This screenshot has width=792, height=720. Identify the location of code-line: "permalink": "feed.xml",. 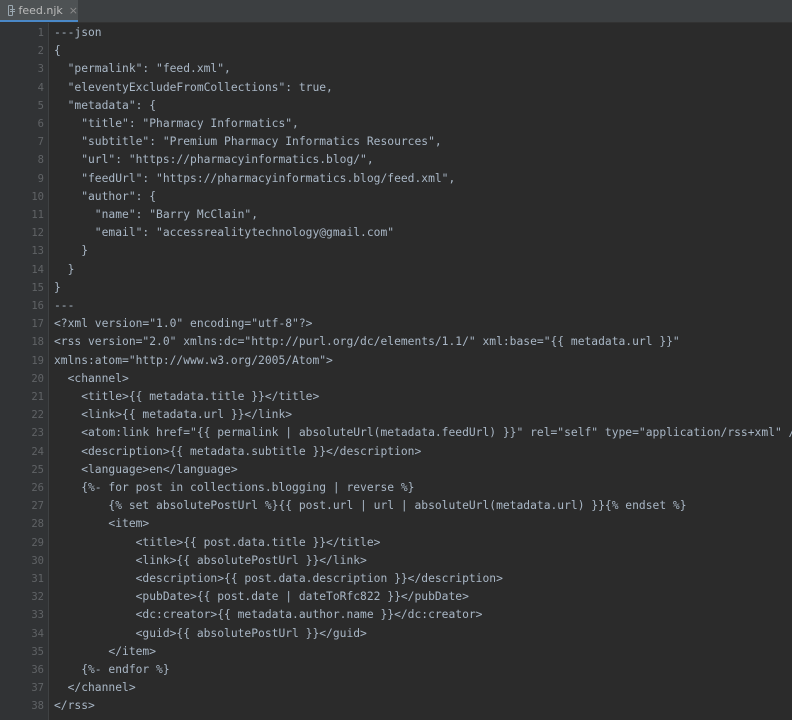
(142, 69).